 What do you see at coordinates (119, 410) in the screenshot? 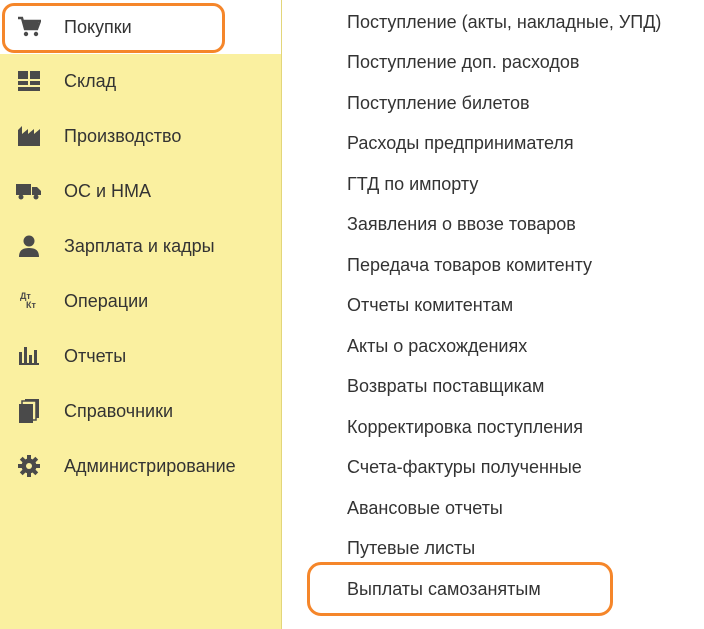
I see `sidebar-item-label: Справочники` at bounding box center [119, 410].